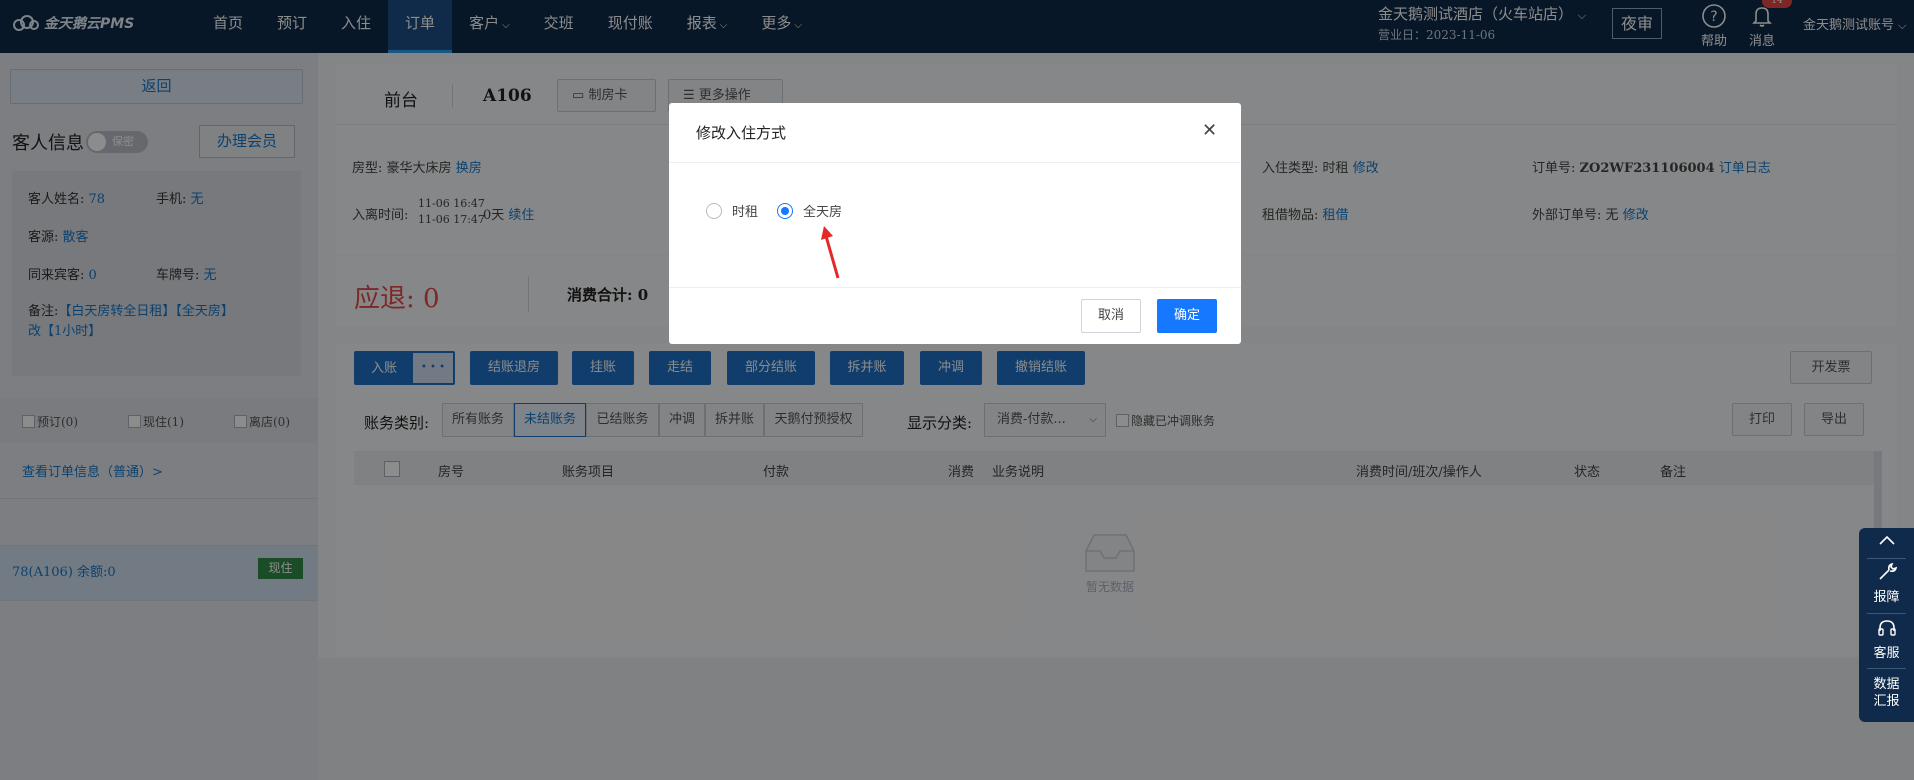 This screenshot has height=780, width=1914. I want to click on report-issue-button: 报障, so click(1886, 583).